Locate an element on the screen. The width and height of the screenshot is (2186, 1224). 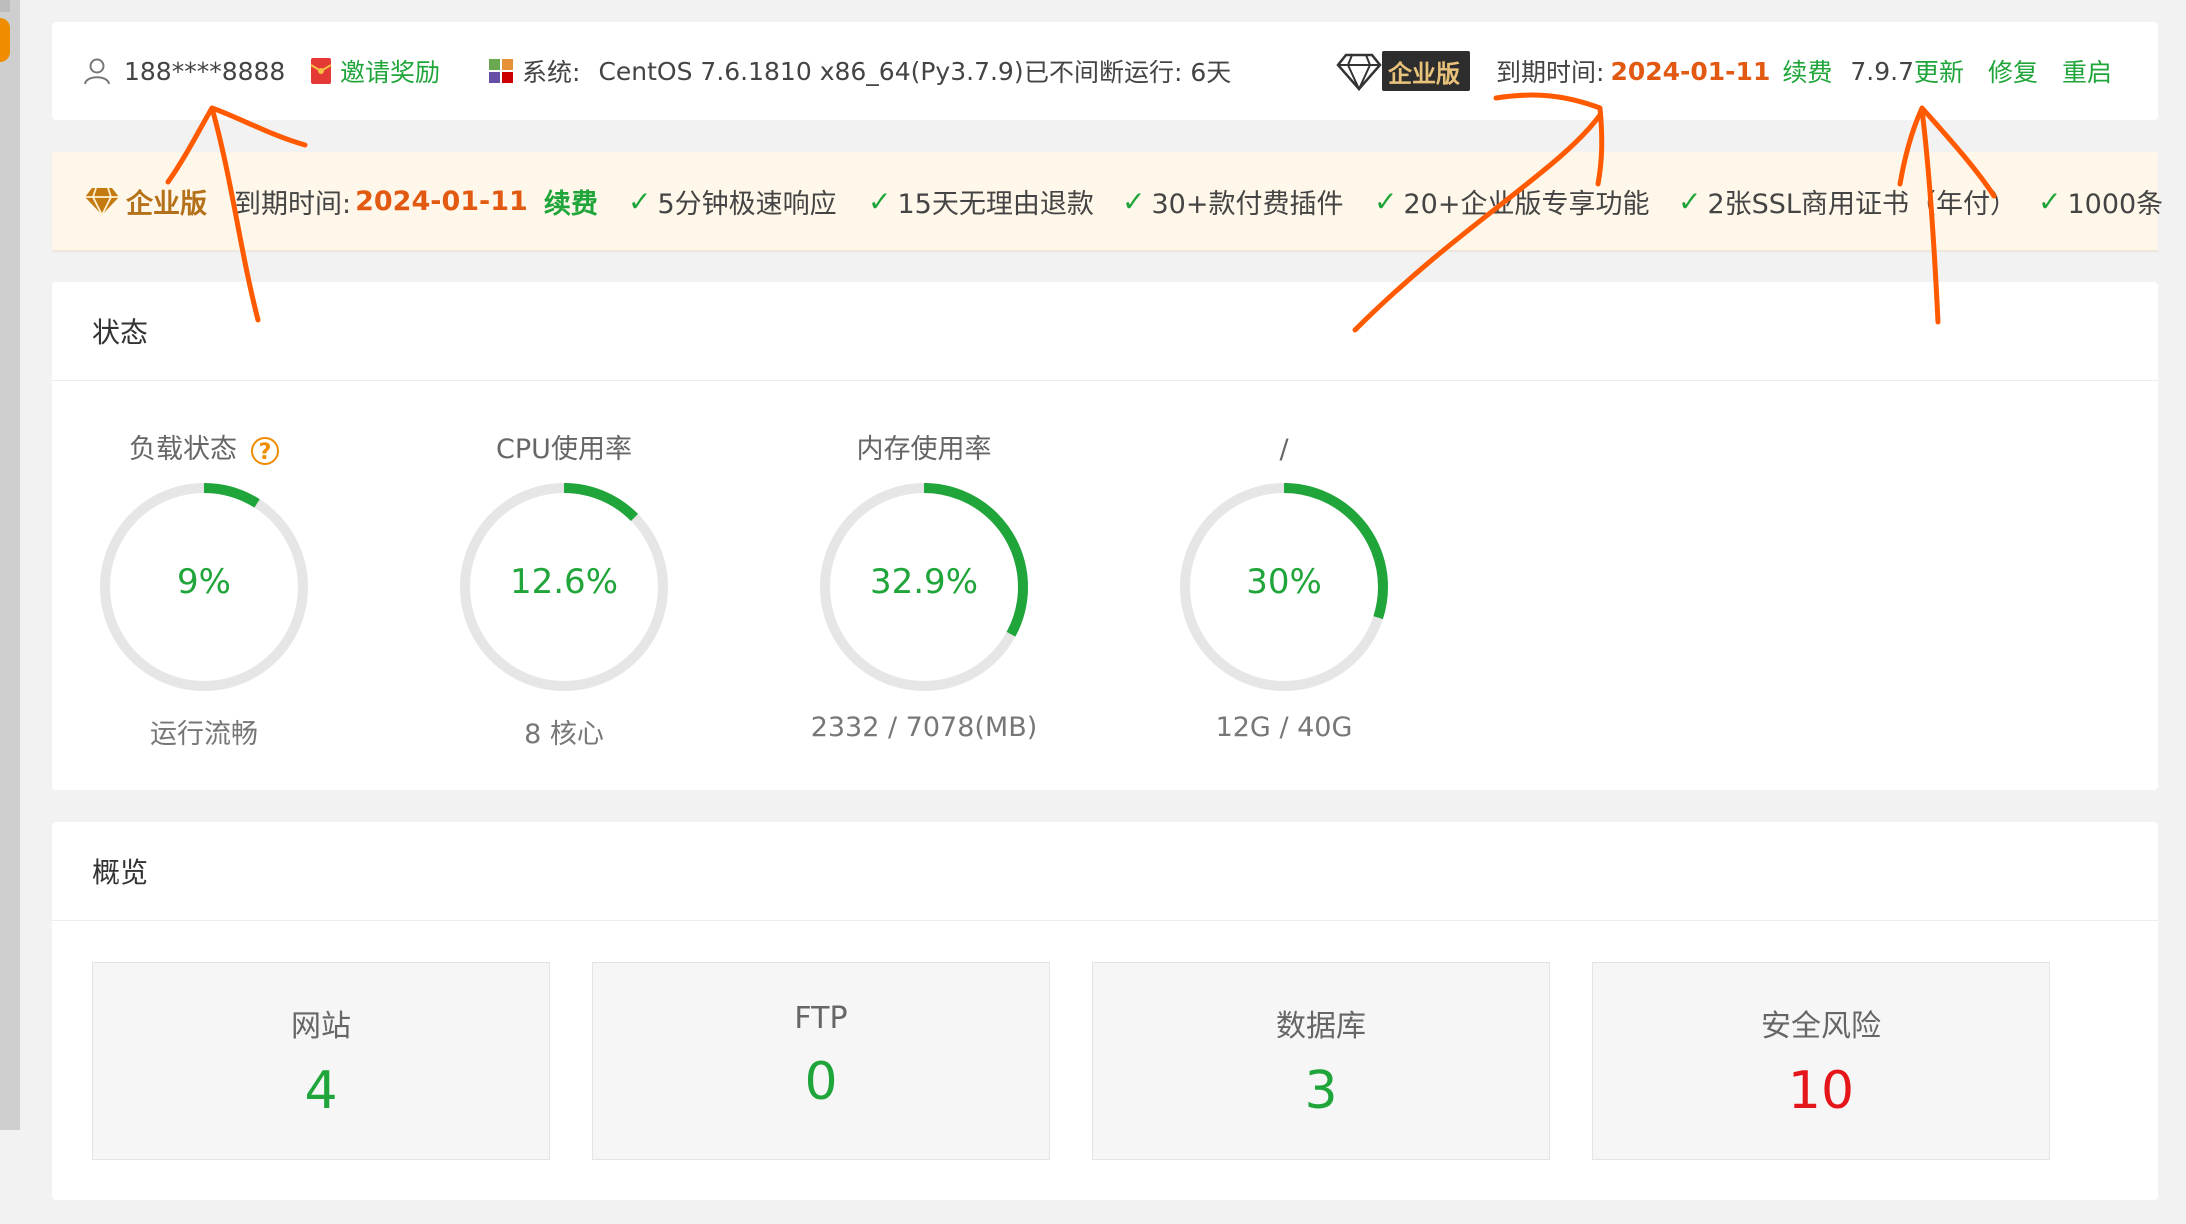
card-value: 3 is located at coordinates (1321, 1091).